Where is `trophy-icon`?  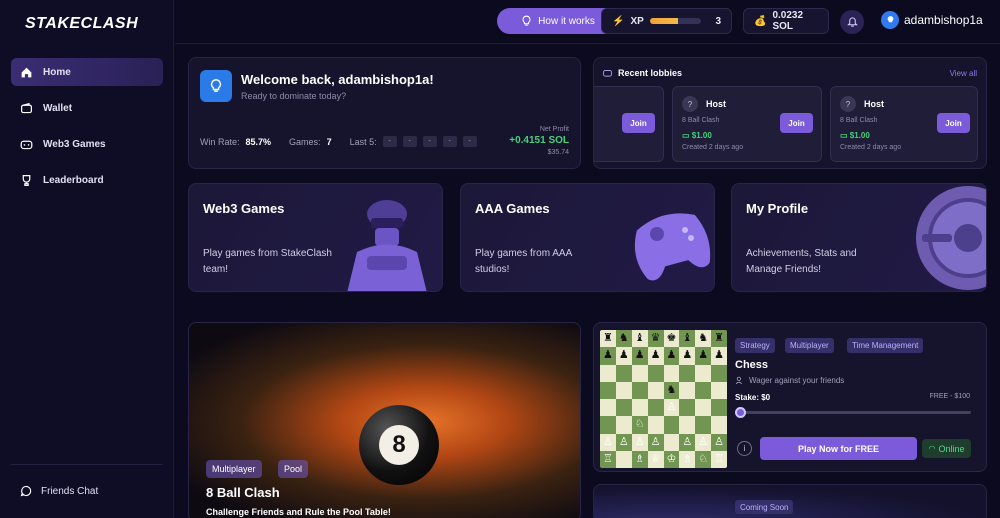
trophy-icon is located at coordinates (26, 180).